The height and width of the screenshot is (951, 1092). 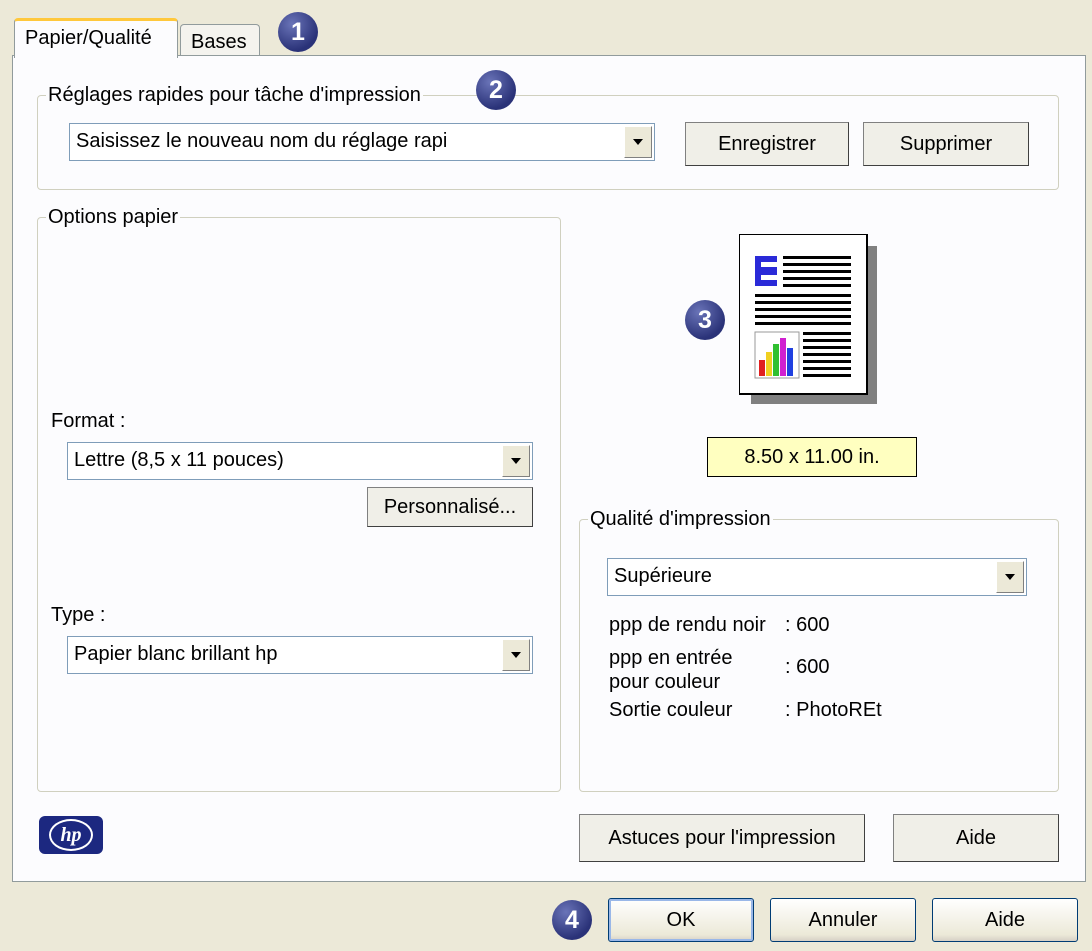 What do you see at coordinates (496, 90) in the screenshot?
I see `callout-badge-2: 2` at bounding box center [496, 90].